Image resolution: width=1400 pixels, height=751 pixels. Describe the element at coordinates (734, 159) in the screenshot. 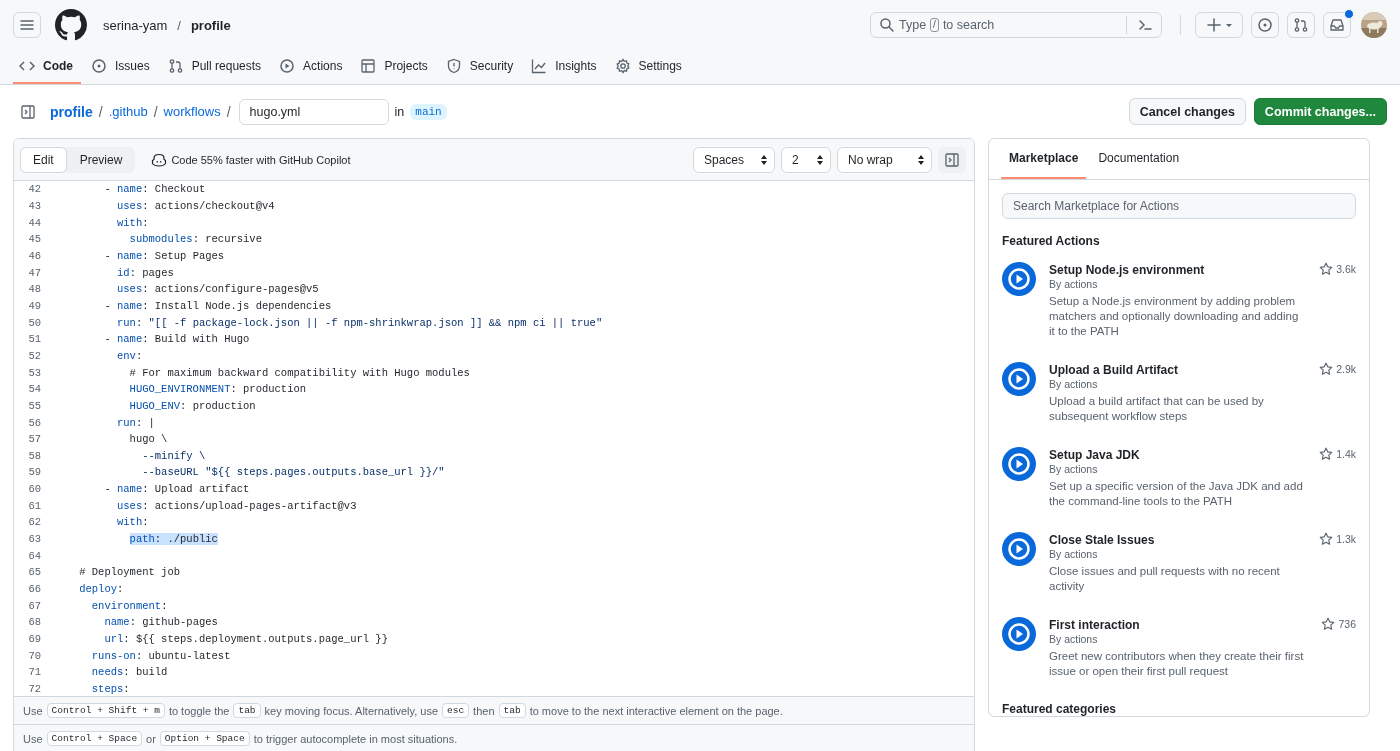

I see `dropdown-select: Spaces` at that location.